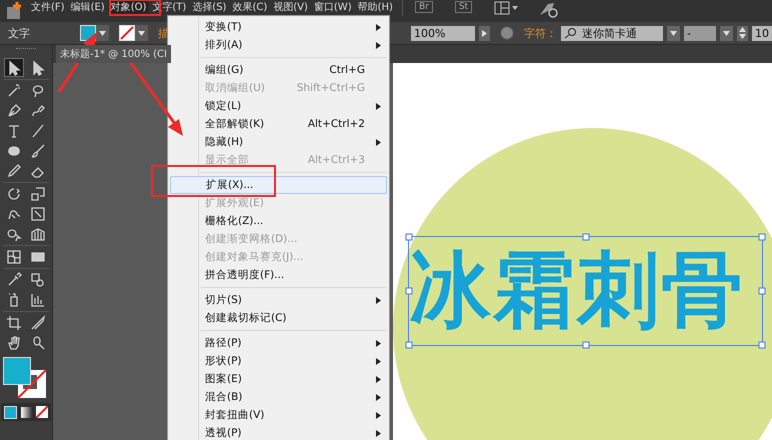 This screenshot has width=772, height=440. What do you see at coordinates (48, 7) in the screenshot?
I see `menu-item: 文件(F)` at bounding box center [48, 7].